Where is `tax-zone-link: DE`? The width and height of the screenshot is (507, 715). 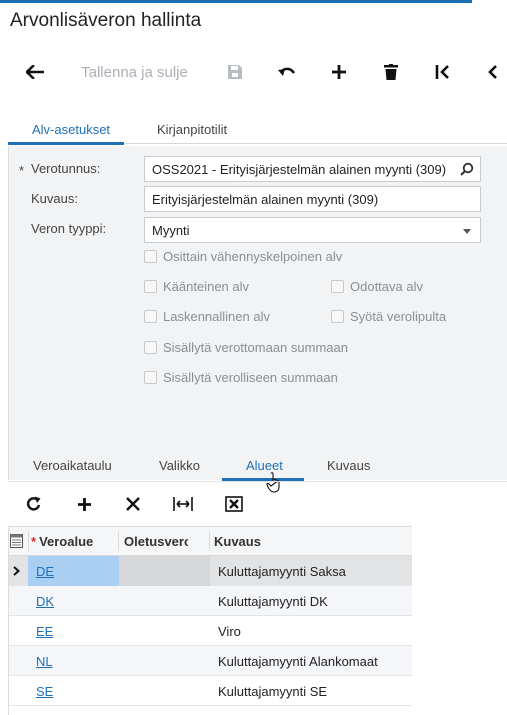 tax-zone-link: DE is located at coordinates (41, 571).